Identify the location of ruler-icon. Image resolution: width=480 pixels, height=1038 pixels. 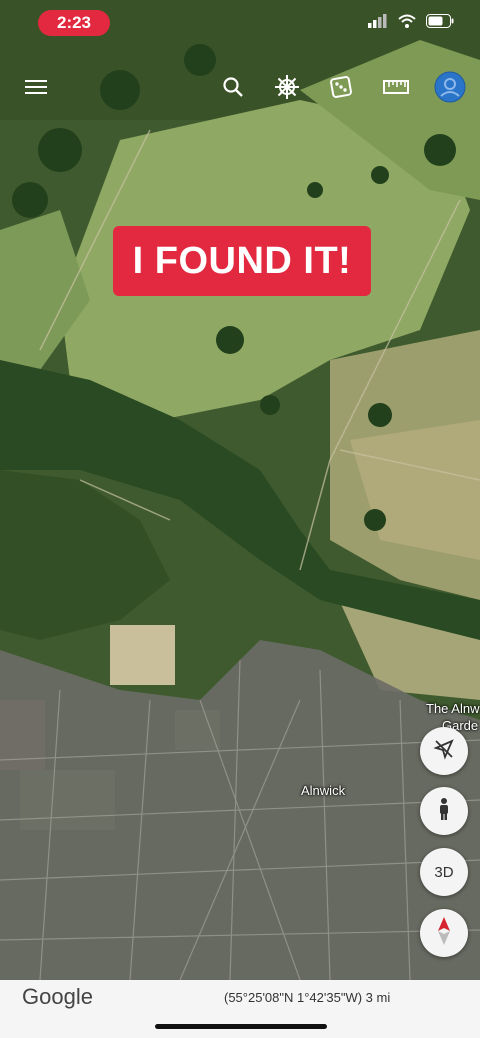
(396, 89).